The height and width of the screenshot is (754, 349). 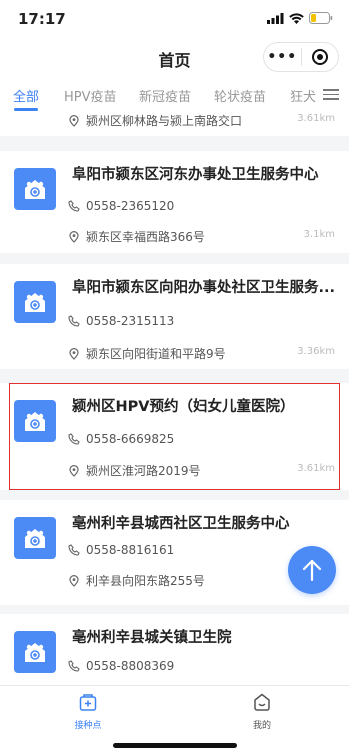 What do you see at coordinates (240, 95) in the screenshot?
I see `tab-rotavirus: 轮状疫苗` at bounding box center [240, 95].